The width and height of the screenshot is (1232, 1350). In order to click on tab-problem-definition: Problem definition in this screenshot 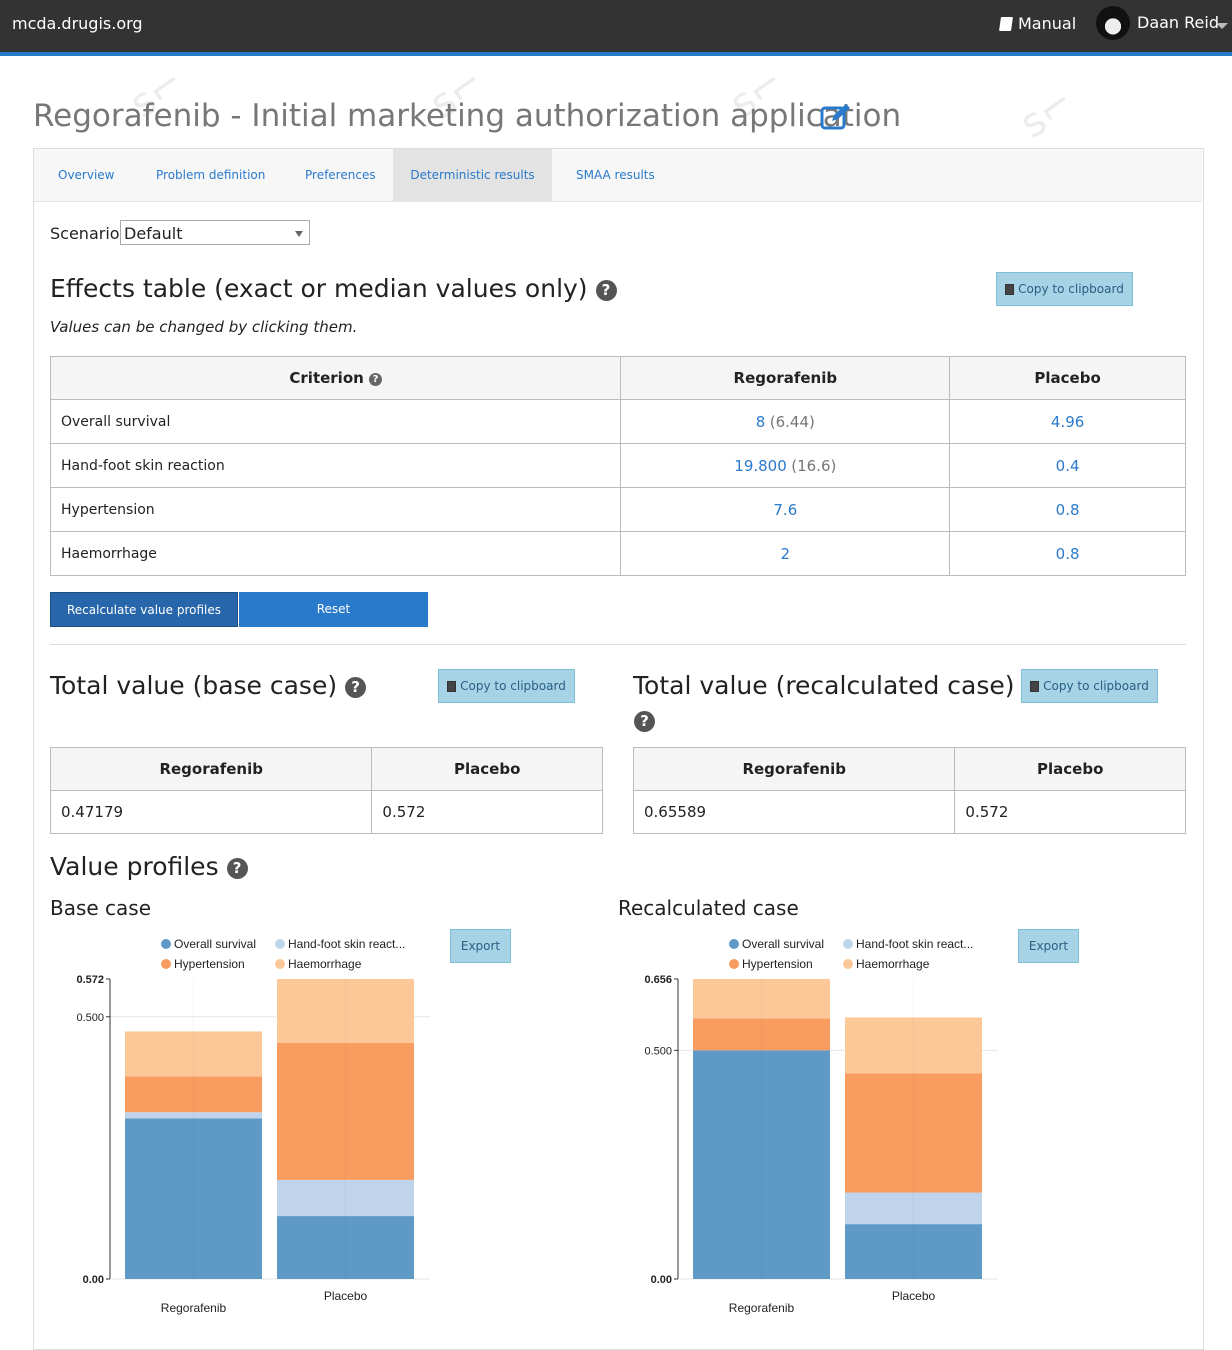, I will do `click(210, 175)`.